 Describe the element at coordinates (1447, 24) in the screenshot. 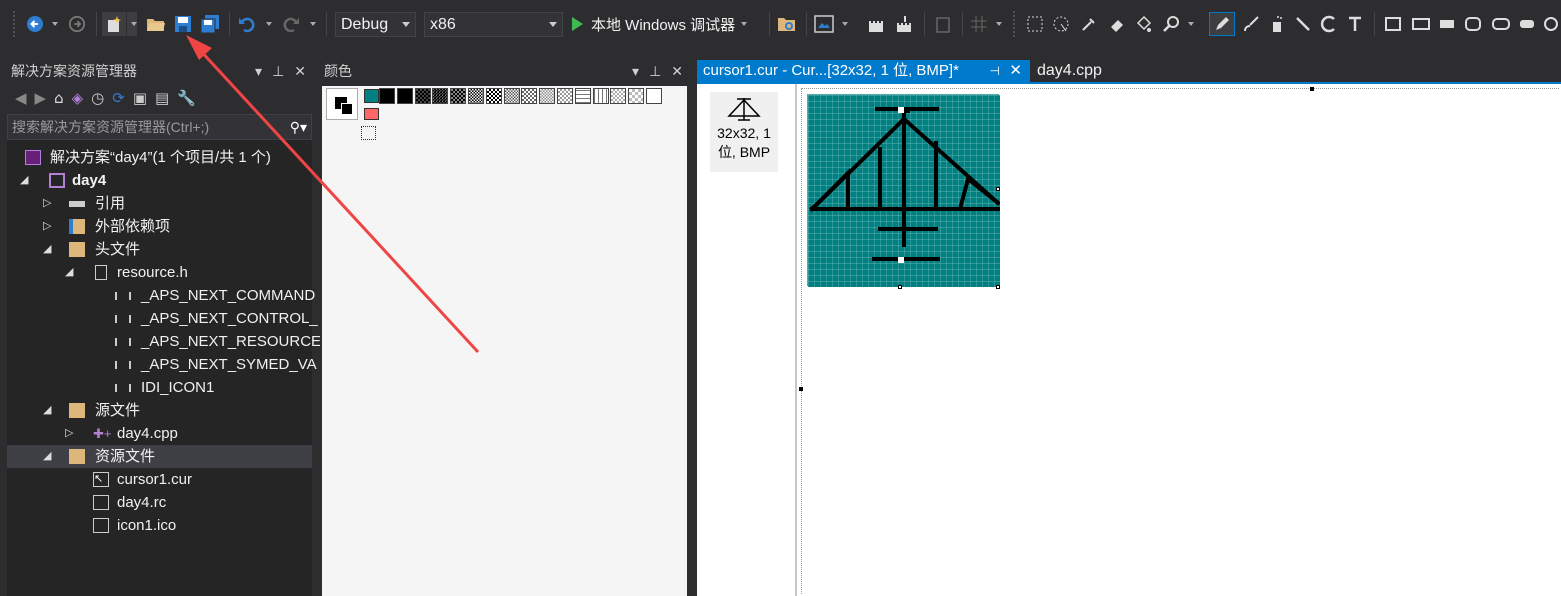

I see `rectangle-filled-icon` at that location.